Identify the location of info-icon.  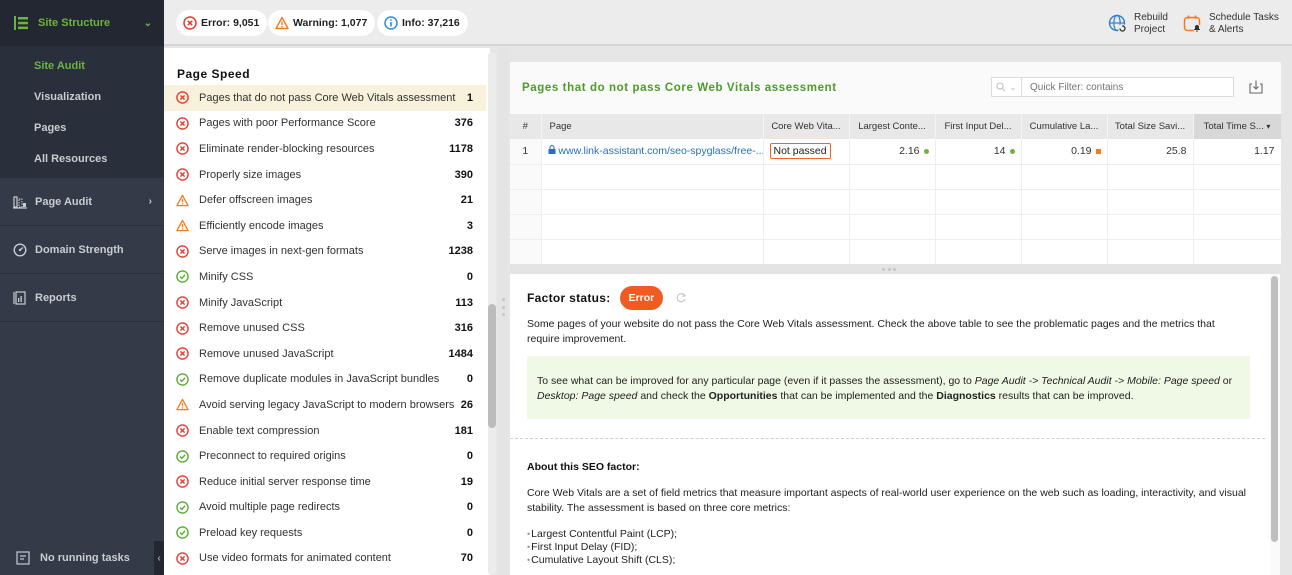
(391, 23).